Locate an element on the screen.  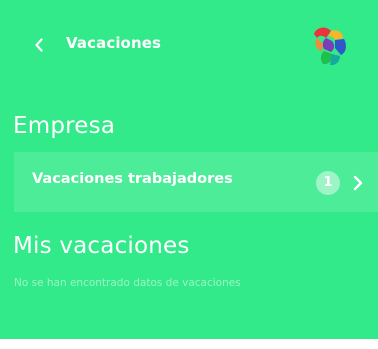
back-button is located at coordinates (39, 45).